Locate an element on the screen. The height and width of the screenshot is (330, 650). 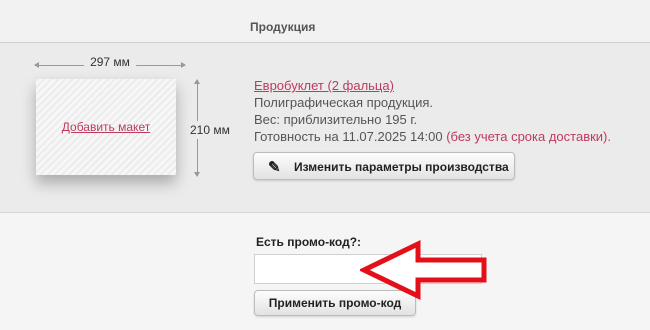
red-arrow-annotation-icon is located at coordinates (423, 270).